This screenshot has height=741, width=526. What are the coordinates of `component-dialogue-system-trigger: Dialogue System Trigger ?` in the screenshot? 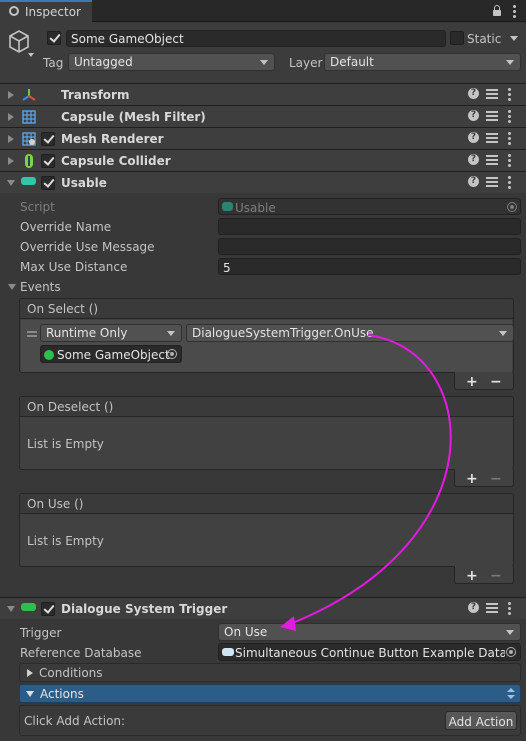 It's located at (263, 608).